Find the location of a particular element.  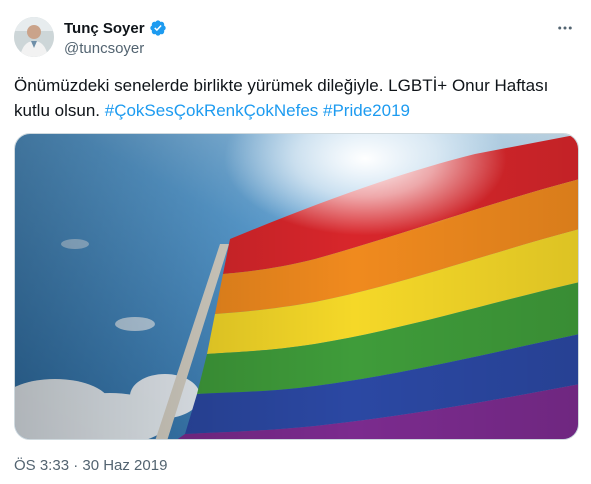

author-handle: @tuncsoyer is located at coordinates (104, 48).